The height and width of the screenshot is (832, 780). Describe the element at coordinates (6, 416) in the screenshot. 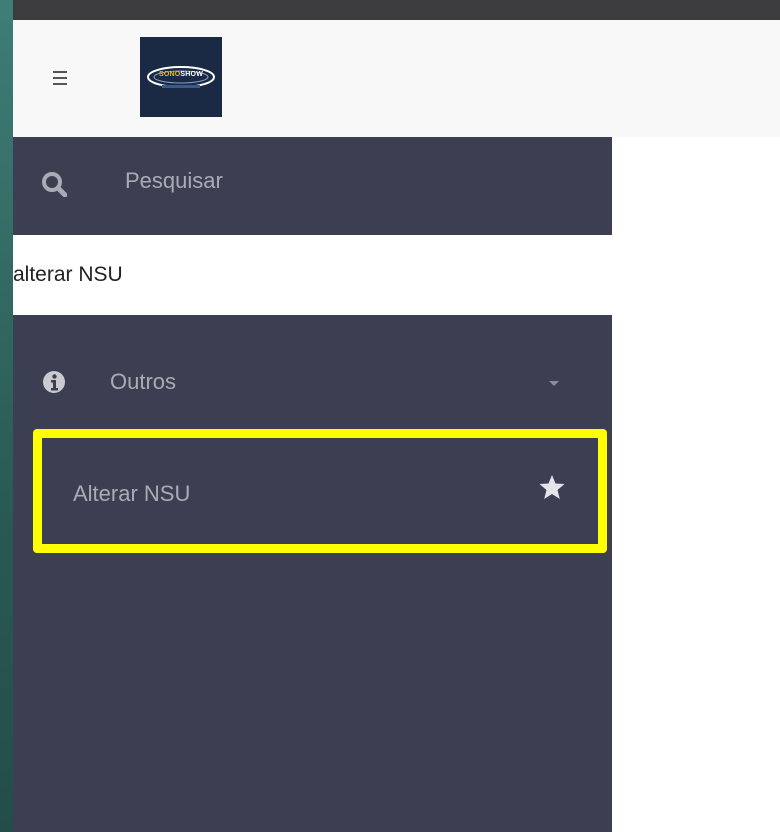

I see `window-left-edge` at that location.